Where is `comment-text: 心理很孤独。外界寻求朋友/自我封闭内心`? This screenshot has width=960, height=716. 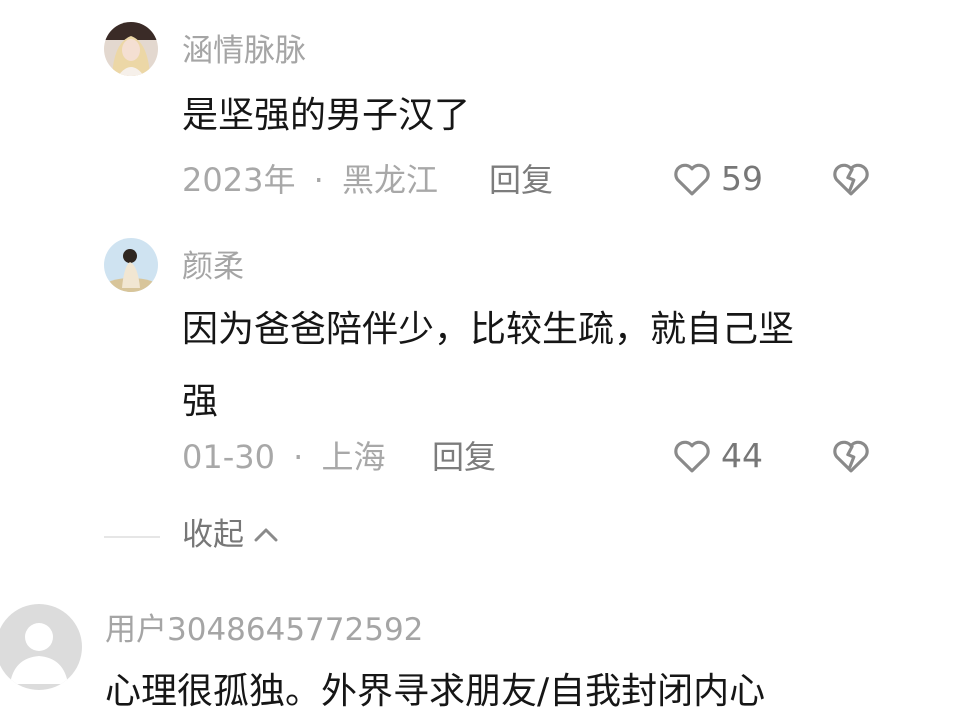
comment-text: 心理很孤独。外界寻求朋友/自我封闭内心 is located at coordinates (435, 686).